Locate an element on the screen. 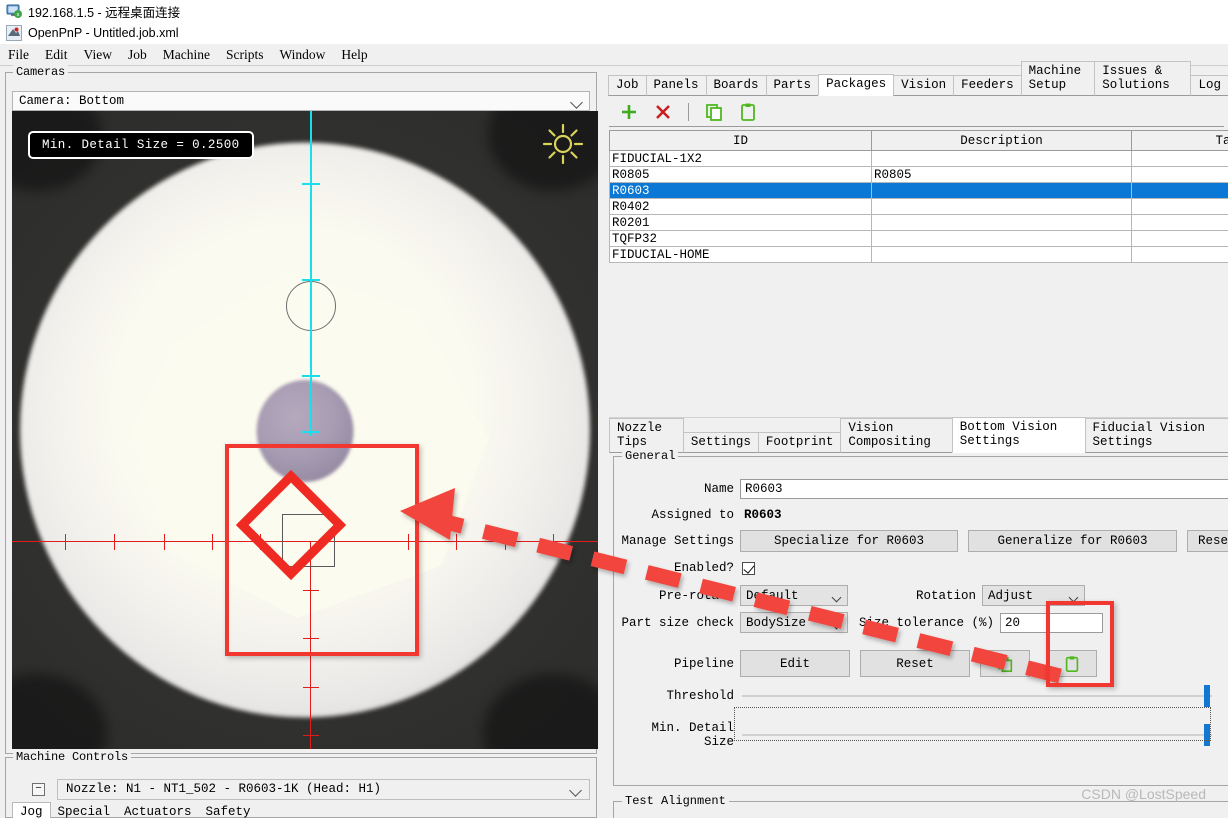  table-row: R0805 R0805 is located at coordinates (918, 174).